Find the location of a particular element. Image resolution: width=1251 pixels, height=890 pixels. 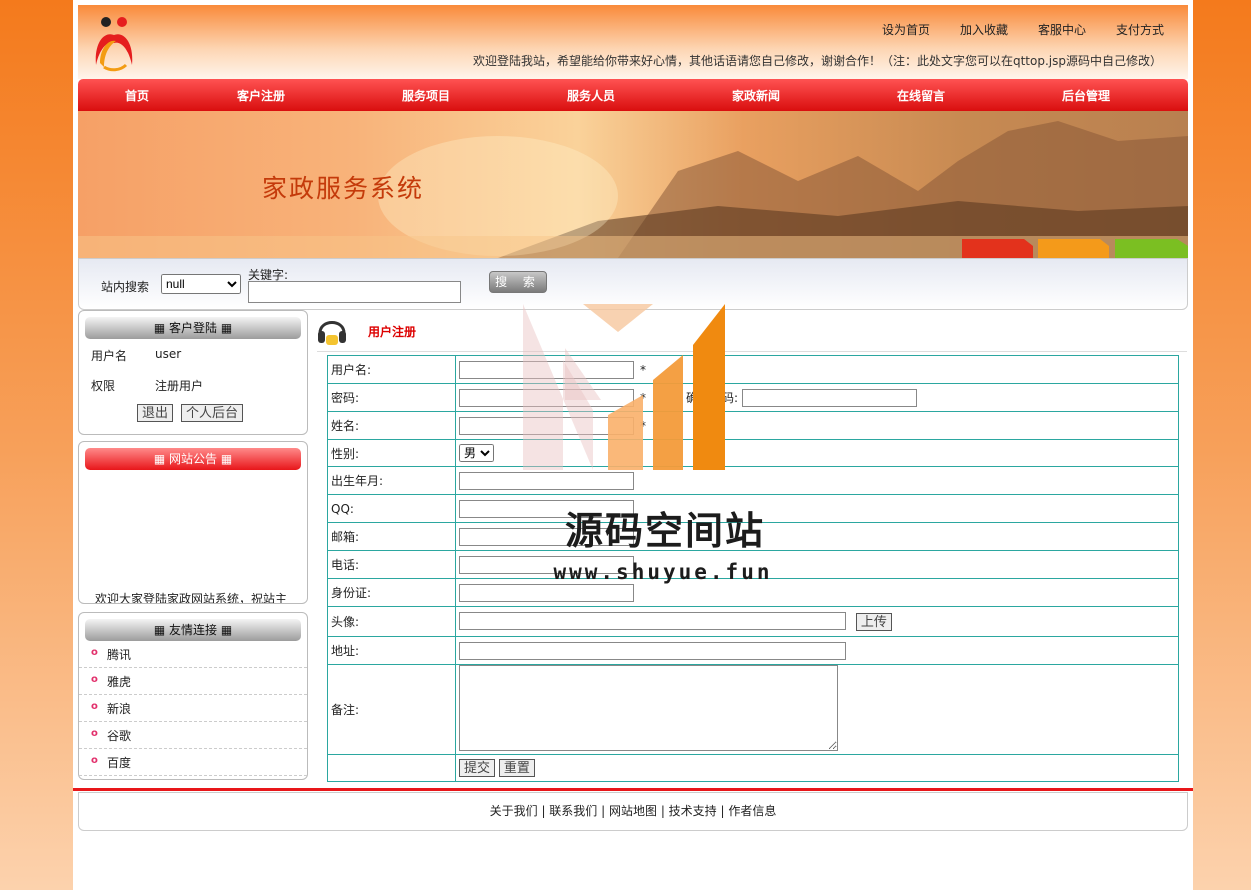

personal-backend-button: 个人后台 is located at coordinates (212, 413).